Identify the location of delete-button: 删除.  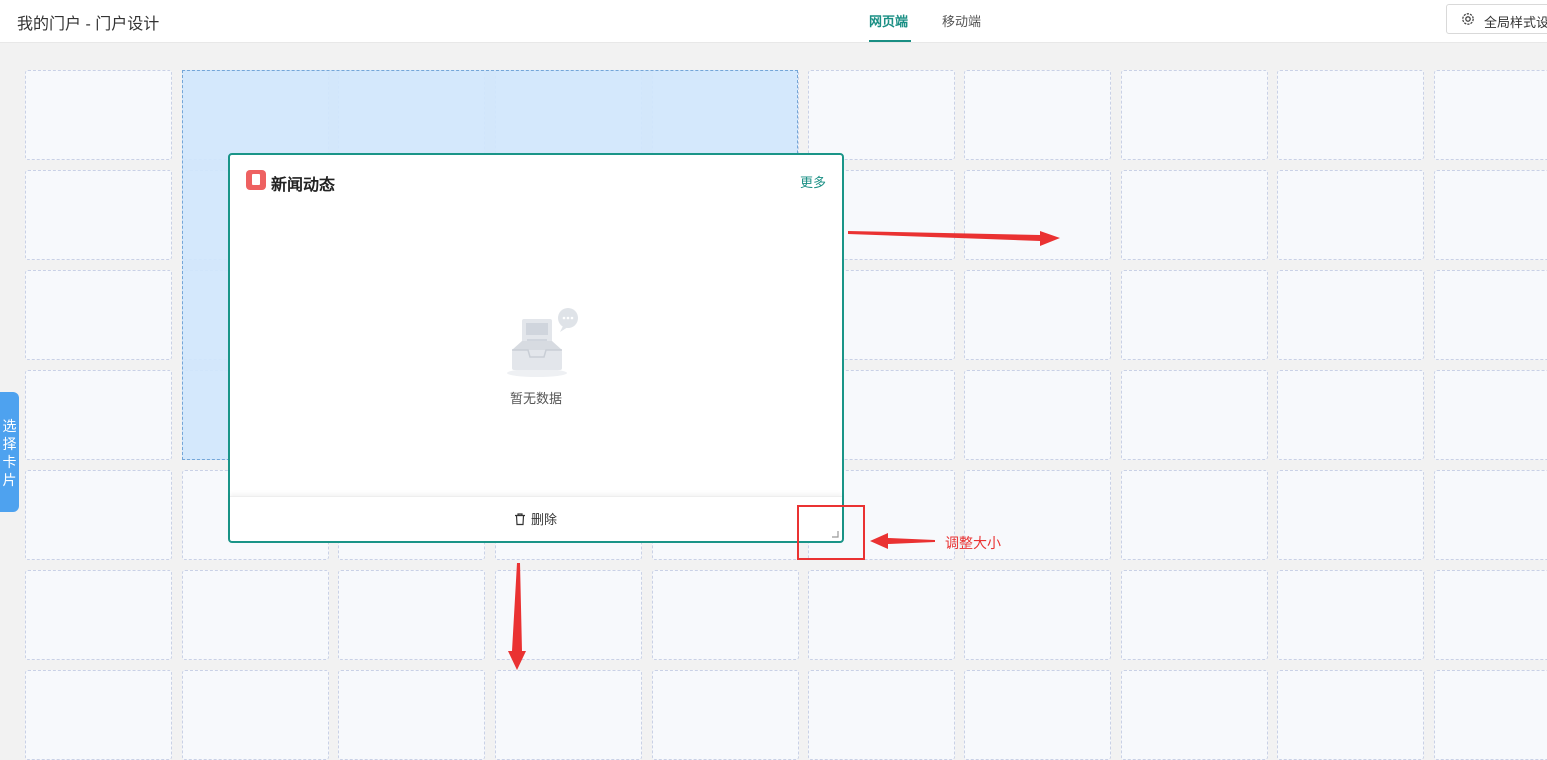
(535, 518).